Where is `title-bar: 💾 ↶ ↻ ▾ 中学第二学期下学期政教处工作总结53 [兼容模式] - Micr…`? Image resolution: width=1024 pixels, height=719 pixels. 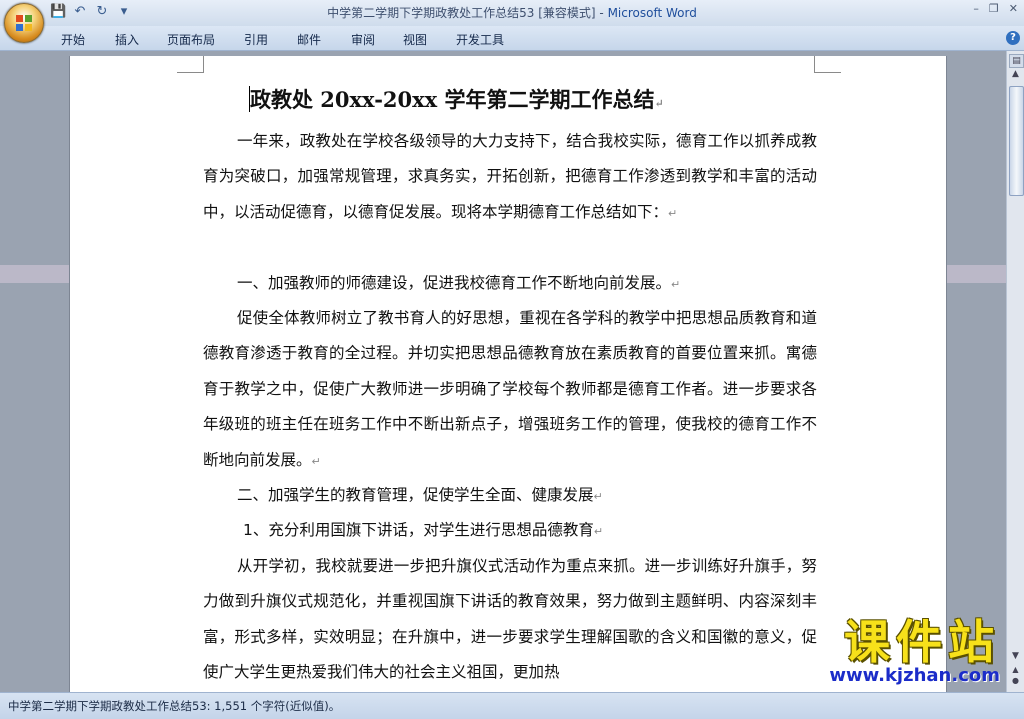
title-bar: 💾 ↶ ↻ ▾ 中学第二学期下学期政教处工作总结53 [兼容模式] - Micr… is located at coordinates (512, 13).